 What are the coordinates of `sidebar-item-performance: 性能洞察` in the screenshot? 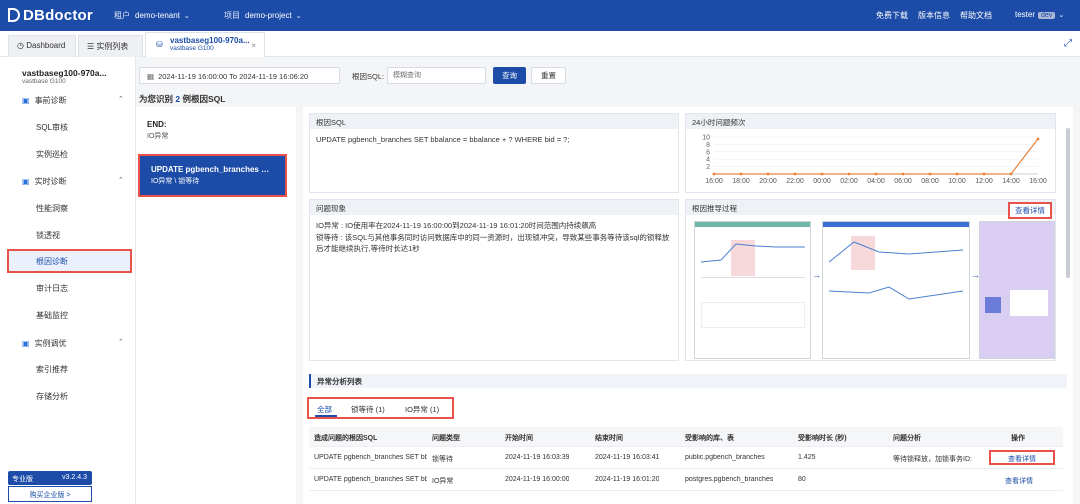 It's located at (52, 208).